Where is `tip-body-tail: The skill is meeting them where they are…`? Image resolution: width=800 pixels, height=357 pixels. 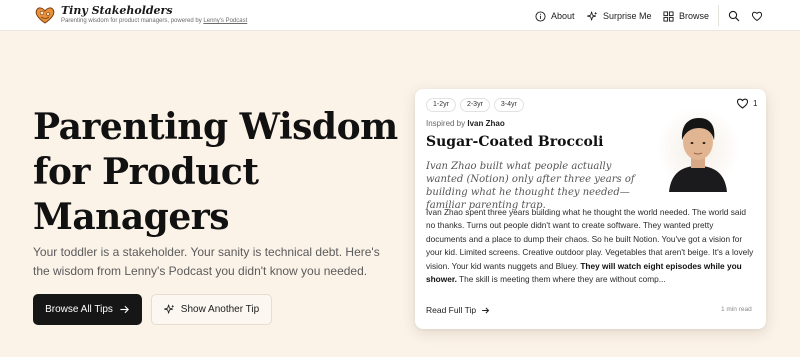 tip-body-tail: The skill is meeting them where they are… is located at coordinates (561, 279).